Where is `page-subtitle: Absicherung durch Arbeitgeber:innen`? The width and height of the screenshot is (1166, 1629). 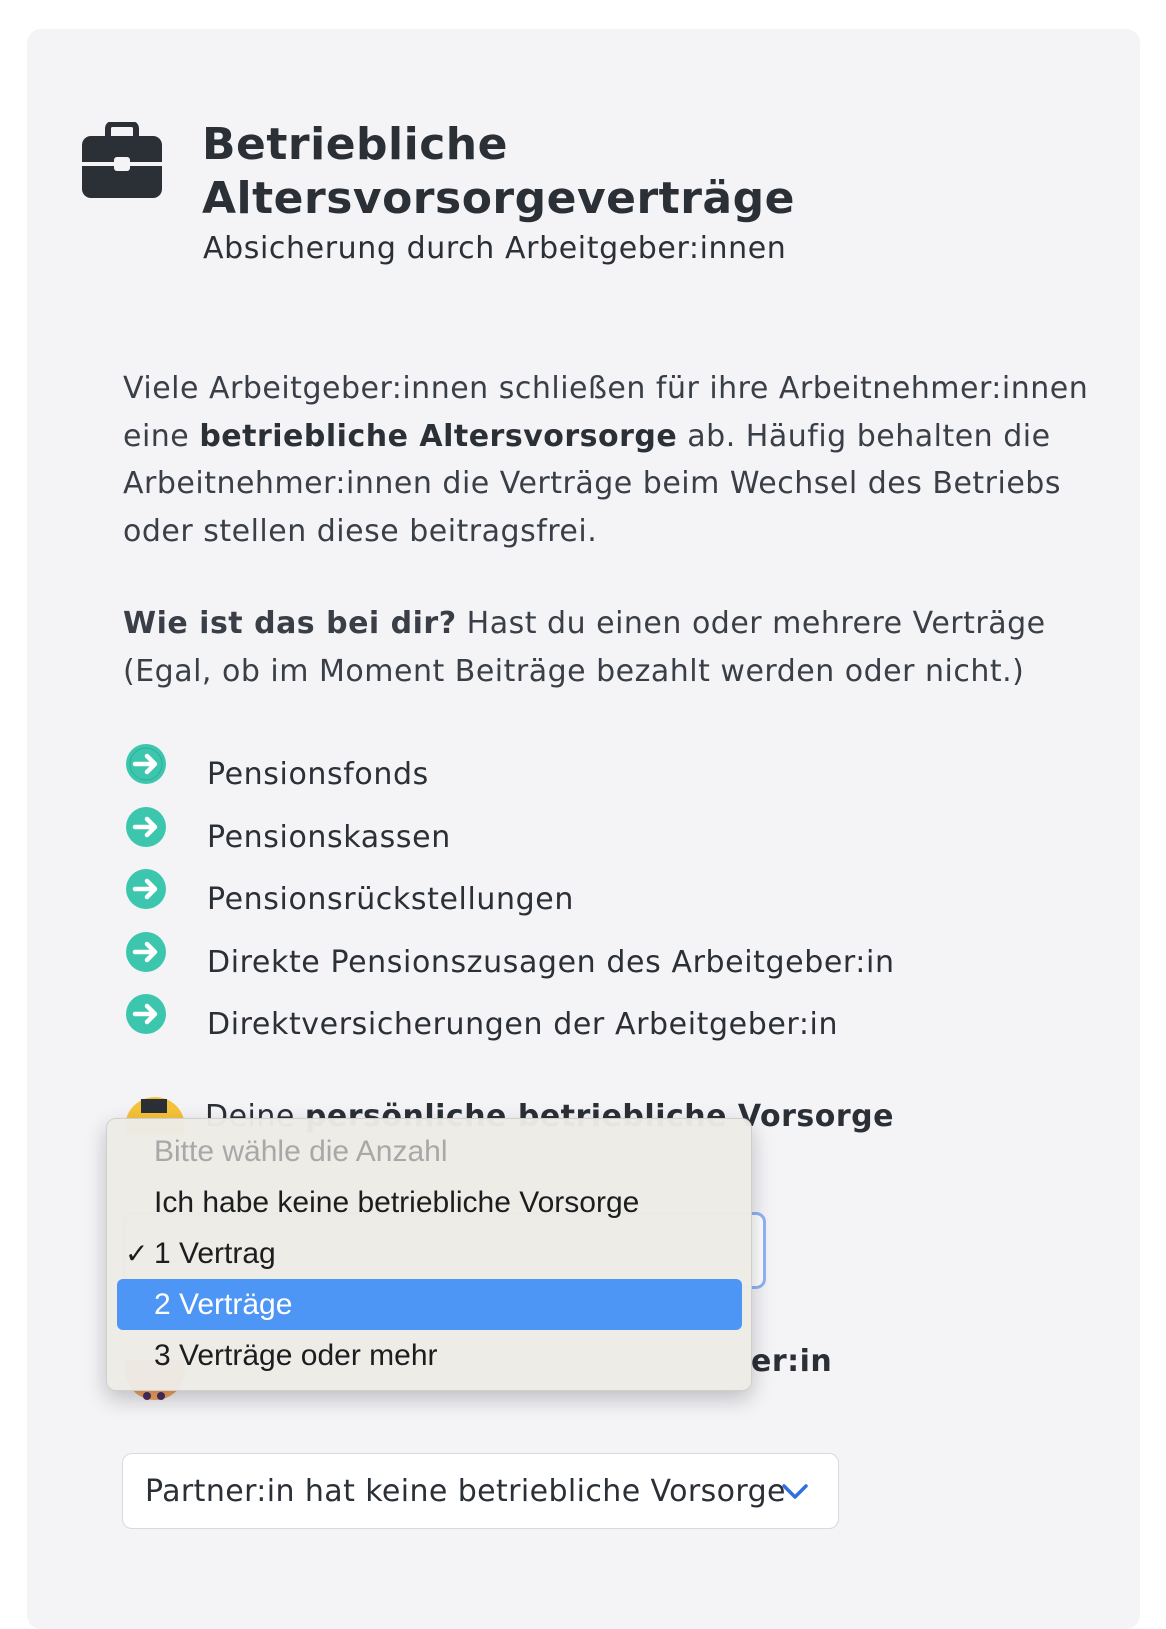
page-subtitle: Absicherung durch Arbeitgeber:innen is located at coordinates (495, 248).